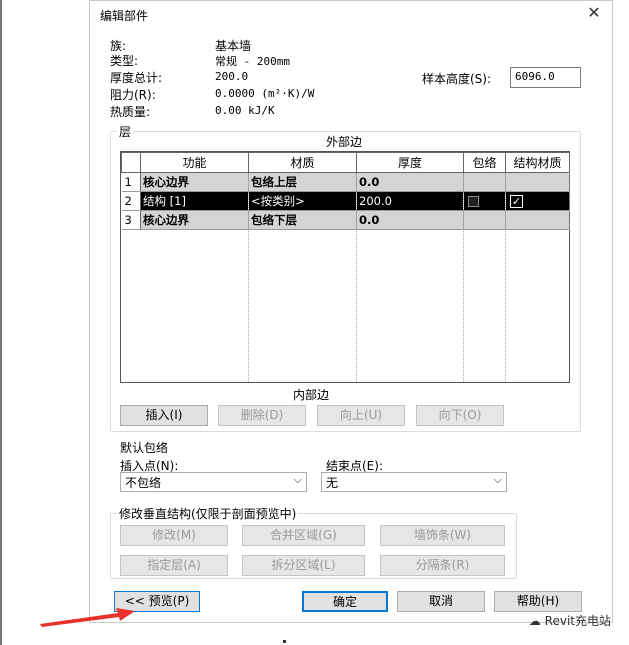 Image resolution: width=629 pixels, height=645 pixels. What do you see at coordinates (441, 601) in the screenshot?
I see `cancel-button: 取消` at bounding box center [441, 601].